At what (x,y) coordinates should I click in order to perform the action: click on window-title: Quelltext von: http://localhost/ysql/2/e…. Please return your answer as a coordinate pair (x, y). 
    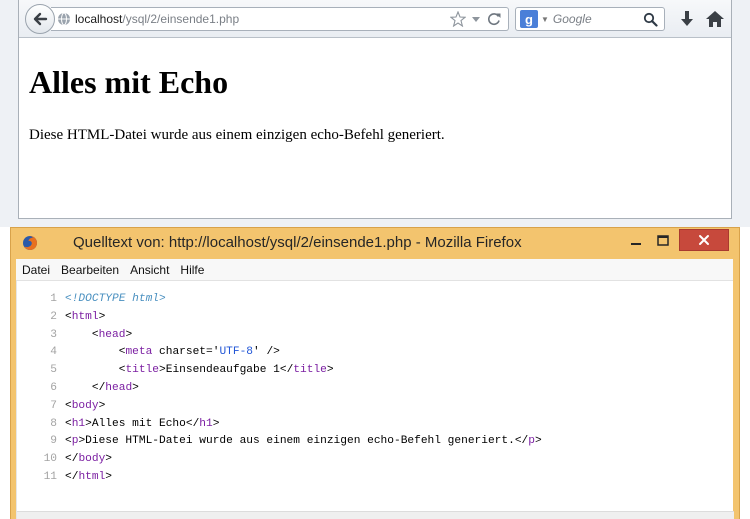
    Looking at the image, I should click on (297, 242).